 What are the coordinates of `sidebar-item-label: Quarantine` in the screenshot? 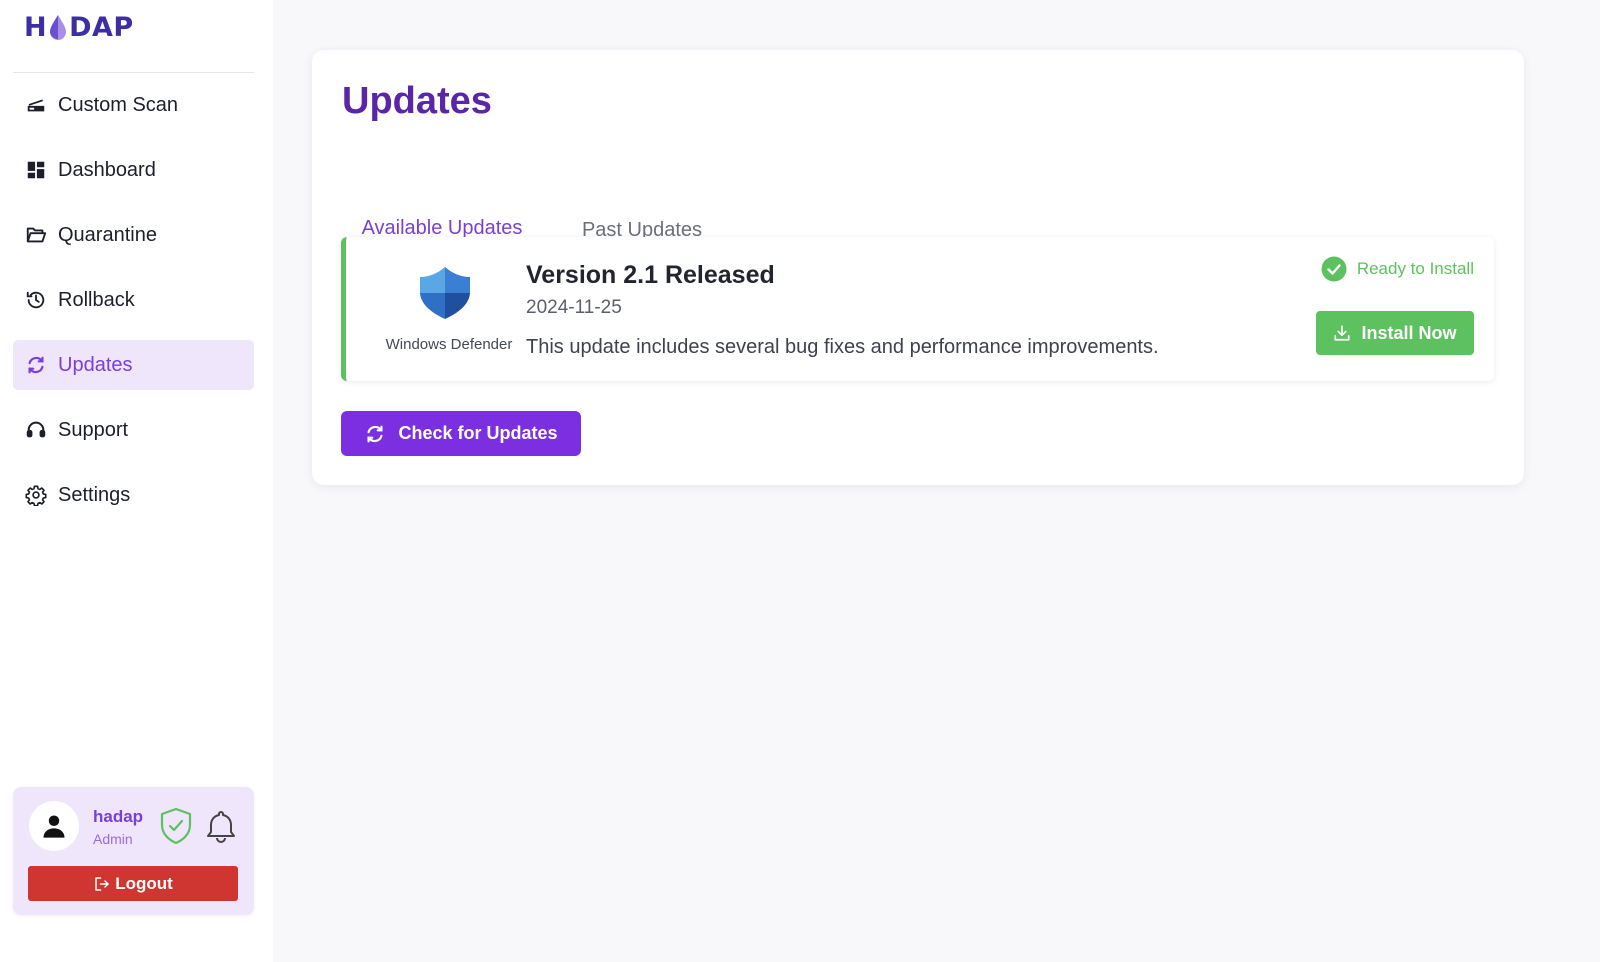 It's located at (107, 234).